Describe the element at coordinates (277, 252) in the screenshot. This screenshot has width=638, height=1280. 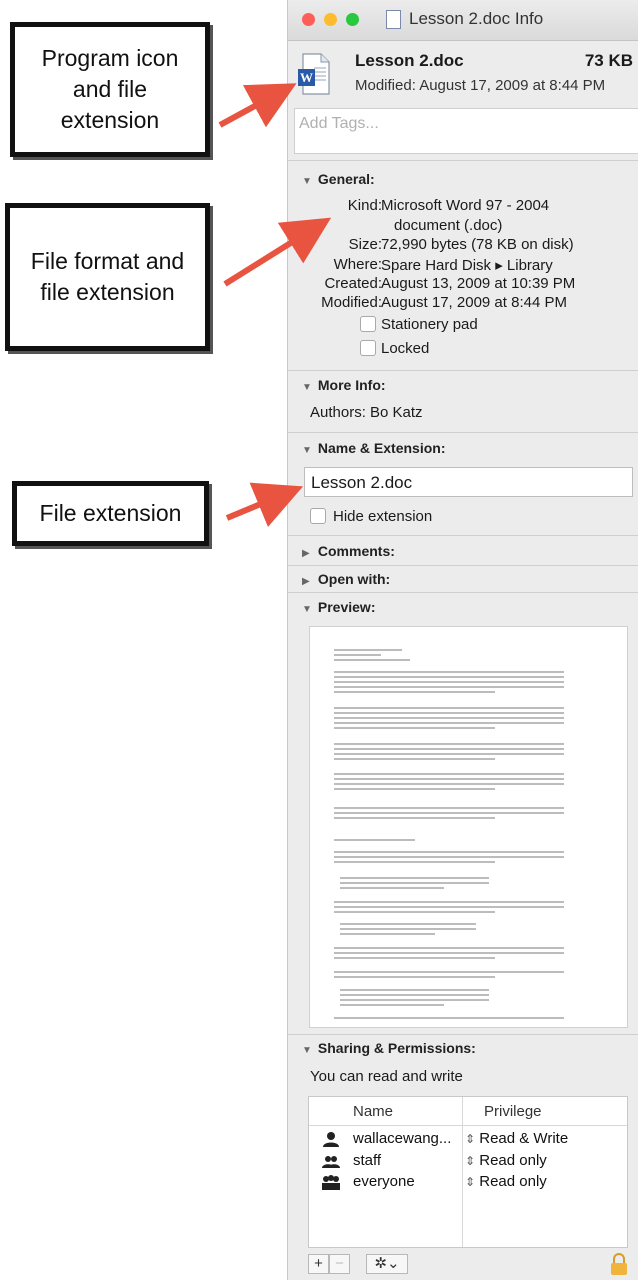
I see `arrow-to-kind` at that location.